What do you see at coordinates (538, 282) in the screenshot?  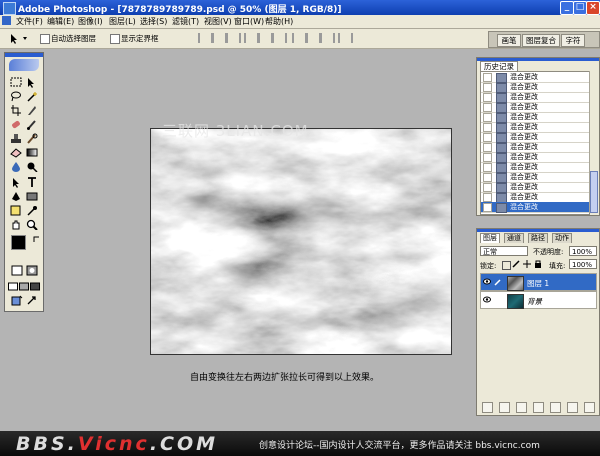 I see `layer-row: 图层 1` at bounding box center [538, 282].